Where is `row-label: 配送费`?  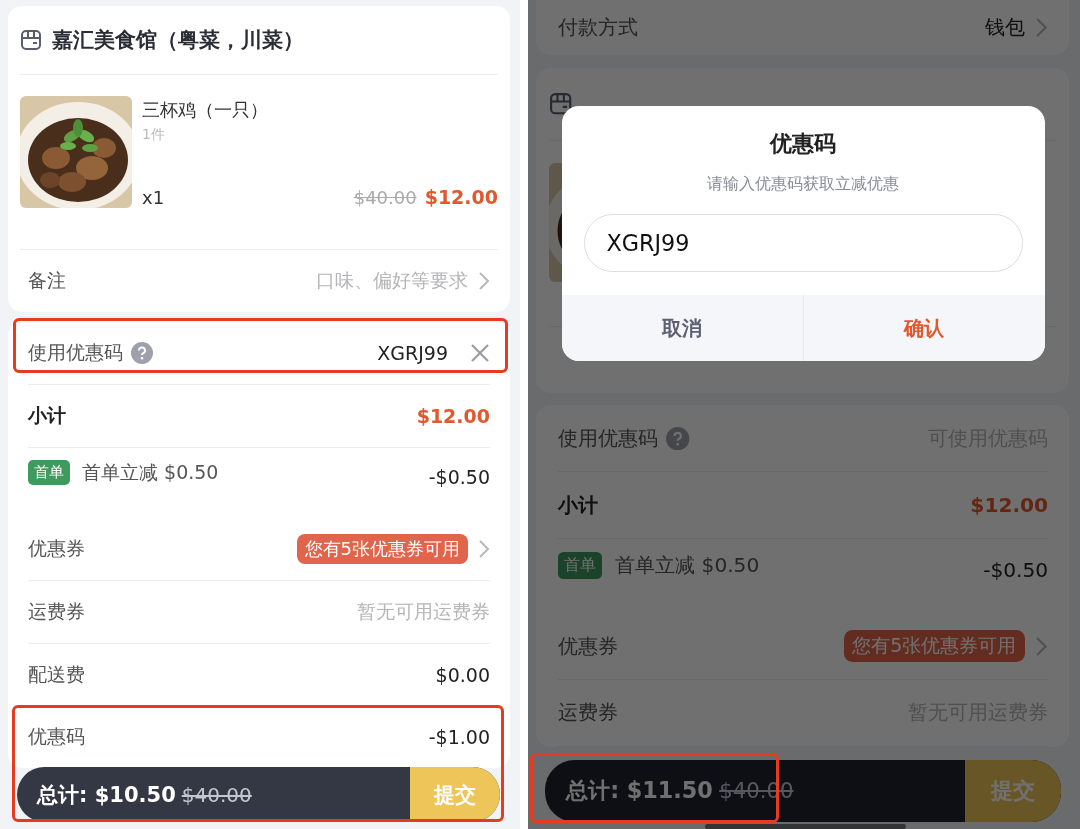
row-label: 配送费 is located at coordinates (57, 674).